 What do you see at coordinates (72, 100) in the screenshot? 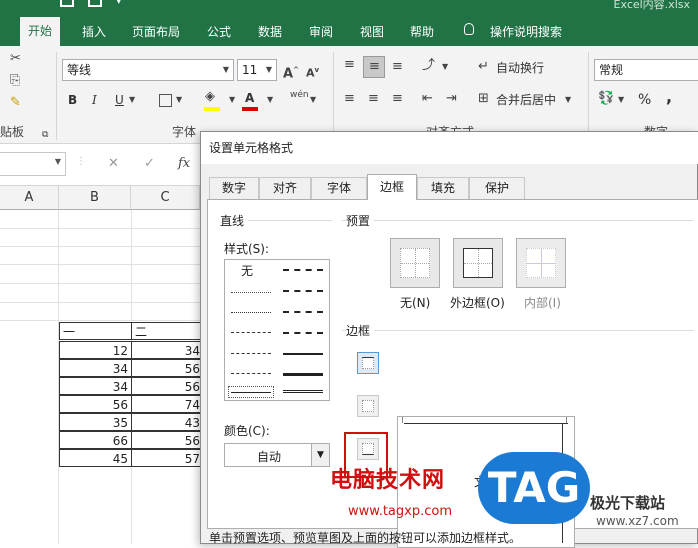
I see `bold-button: B` at bounding box center [72, 100].